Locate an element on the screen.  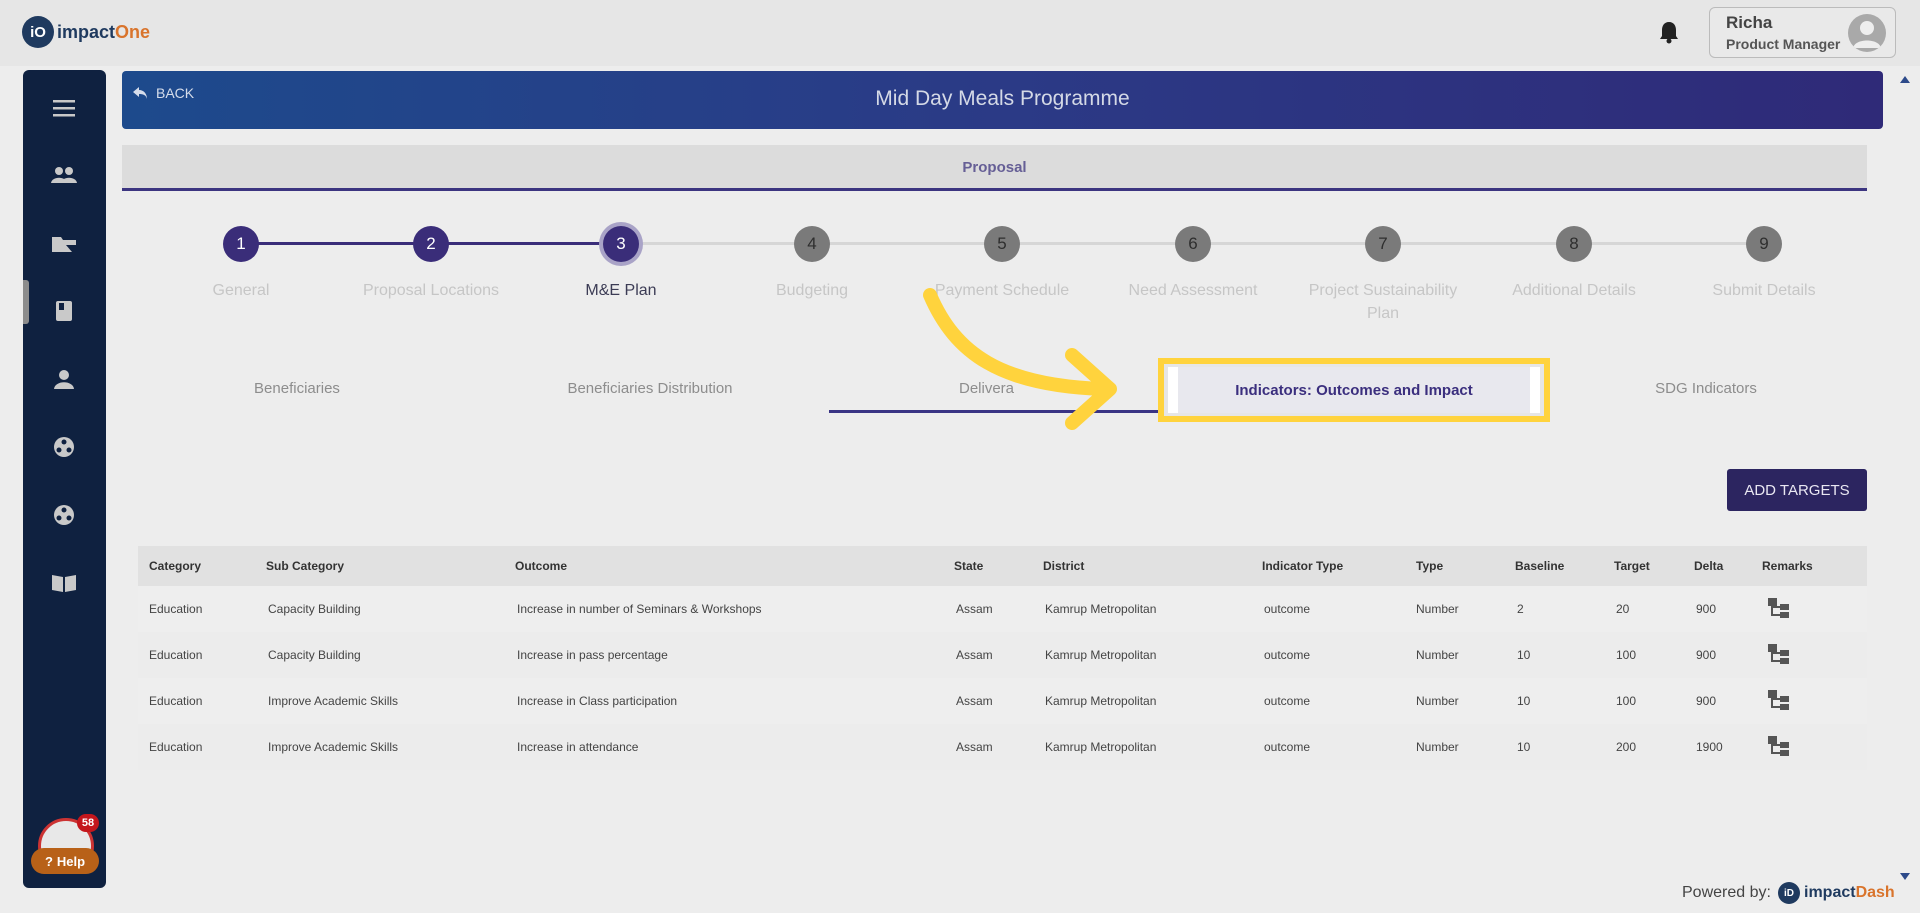
footer-logo: iD impactDash is located at coordinates (1836, 893).